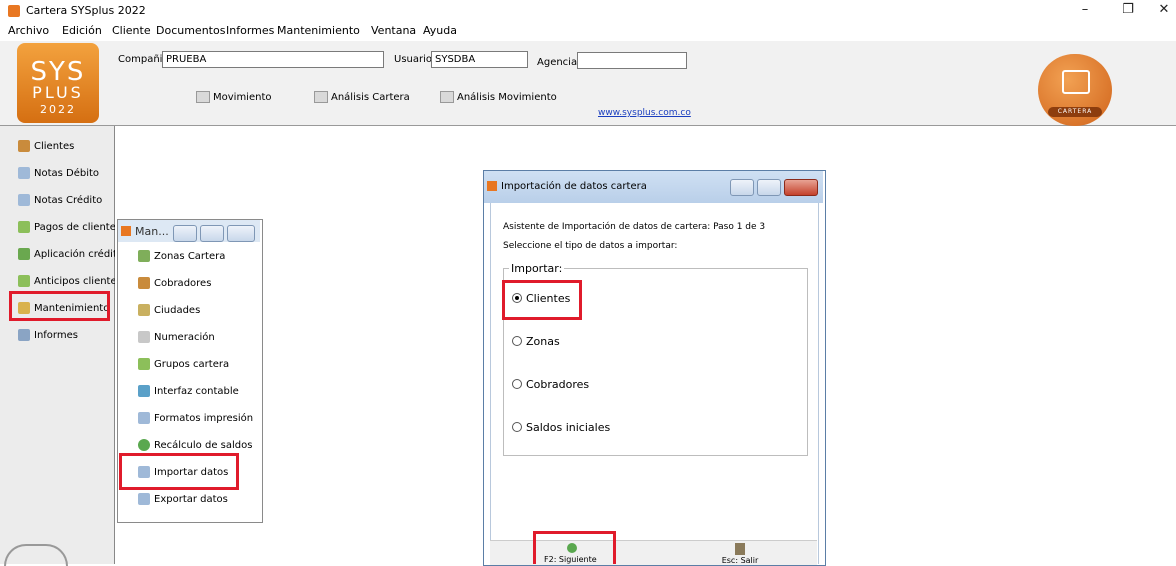  What do you see at coordinates (144, 337) in the screenshot?
I see `list-icon` at bounding box center [144, 337].